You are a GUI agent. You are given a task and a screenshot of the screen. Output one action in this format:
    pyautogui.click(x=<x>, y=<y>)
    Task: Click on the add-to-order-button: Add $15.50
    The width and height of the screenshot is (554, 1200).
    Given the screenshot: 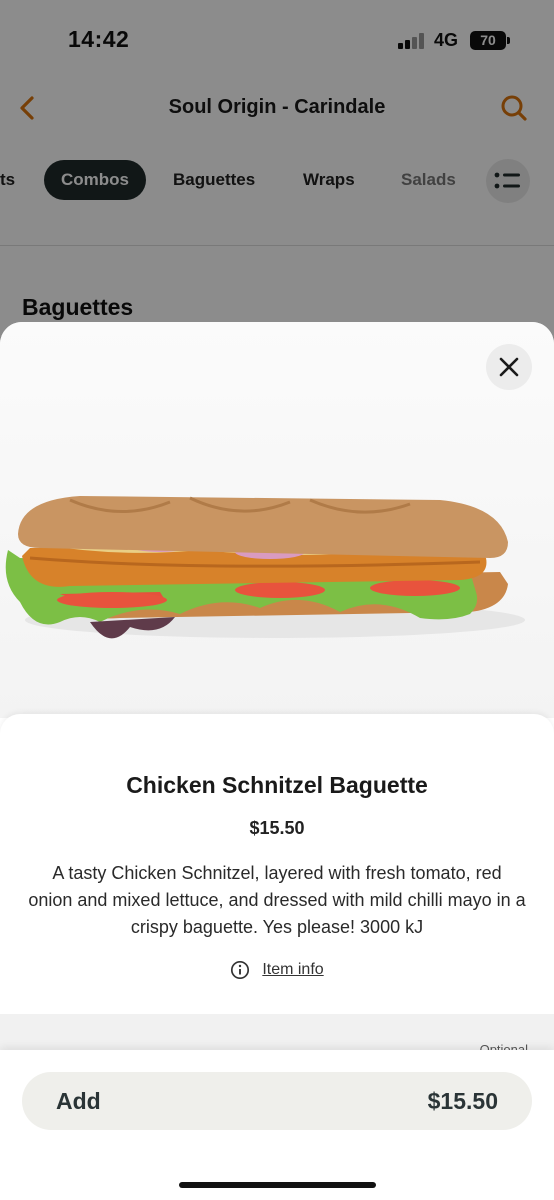 What is the action you would take?
    pyautogui.click(x=277, y=1101)
    